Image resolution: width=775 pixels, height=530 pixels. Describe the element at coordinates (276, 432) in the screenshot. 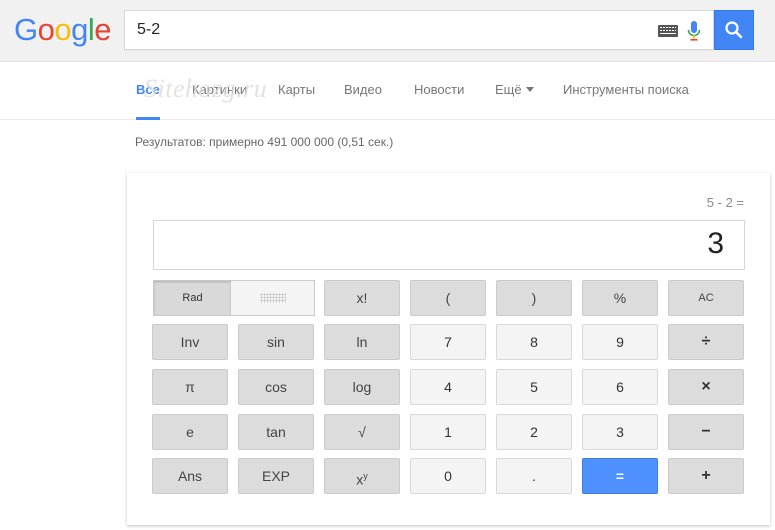

I see `tan-key: tan` at that location.